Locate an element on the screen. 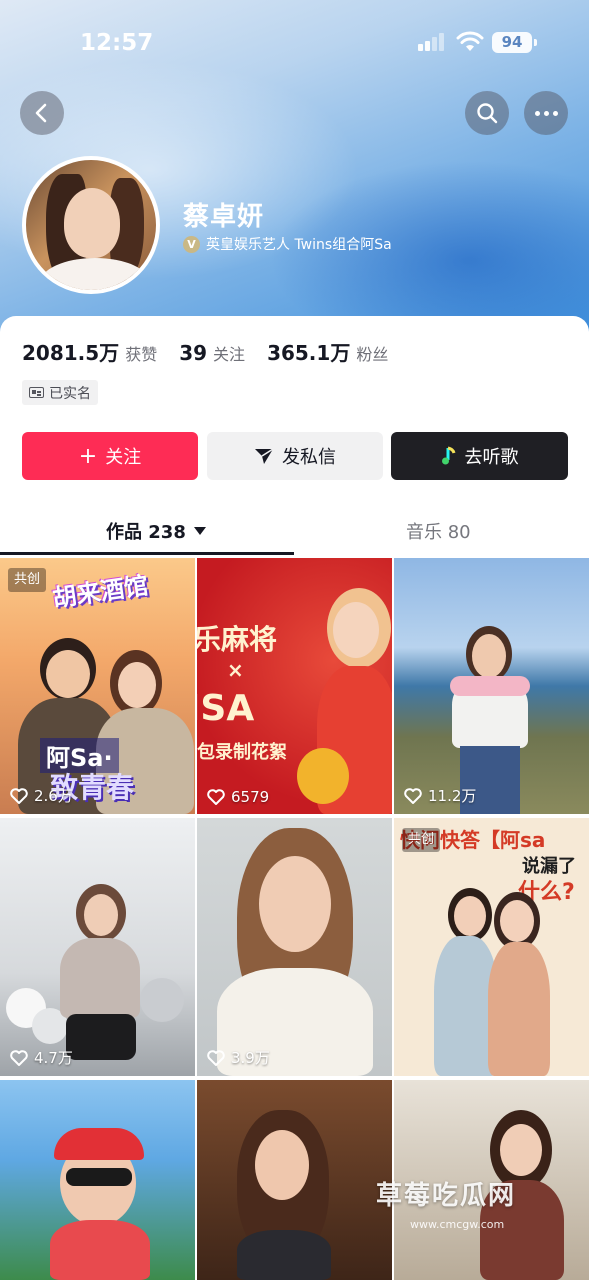 This screenshot has height=1280, width=589. caret-down-icon is located at coordinates (199, 531).